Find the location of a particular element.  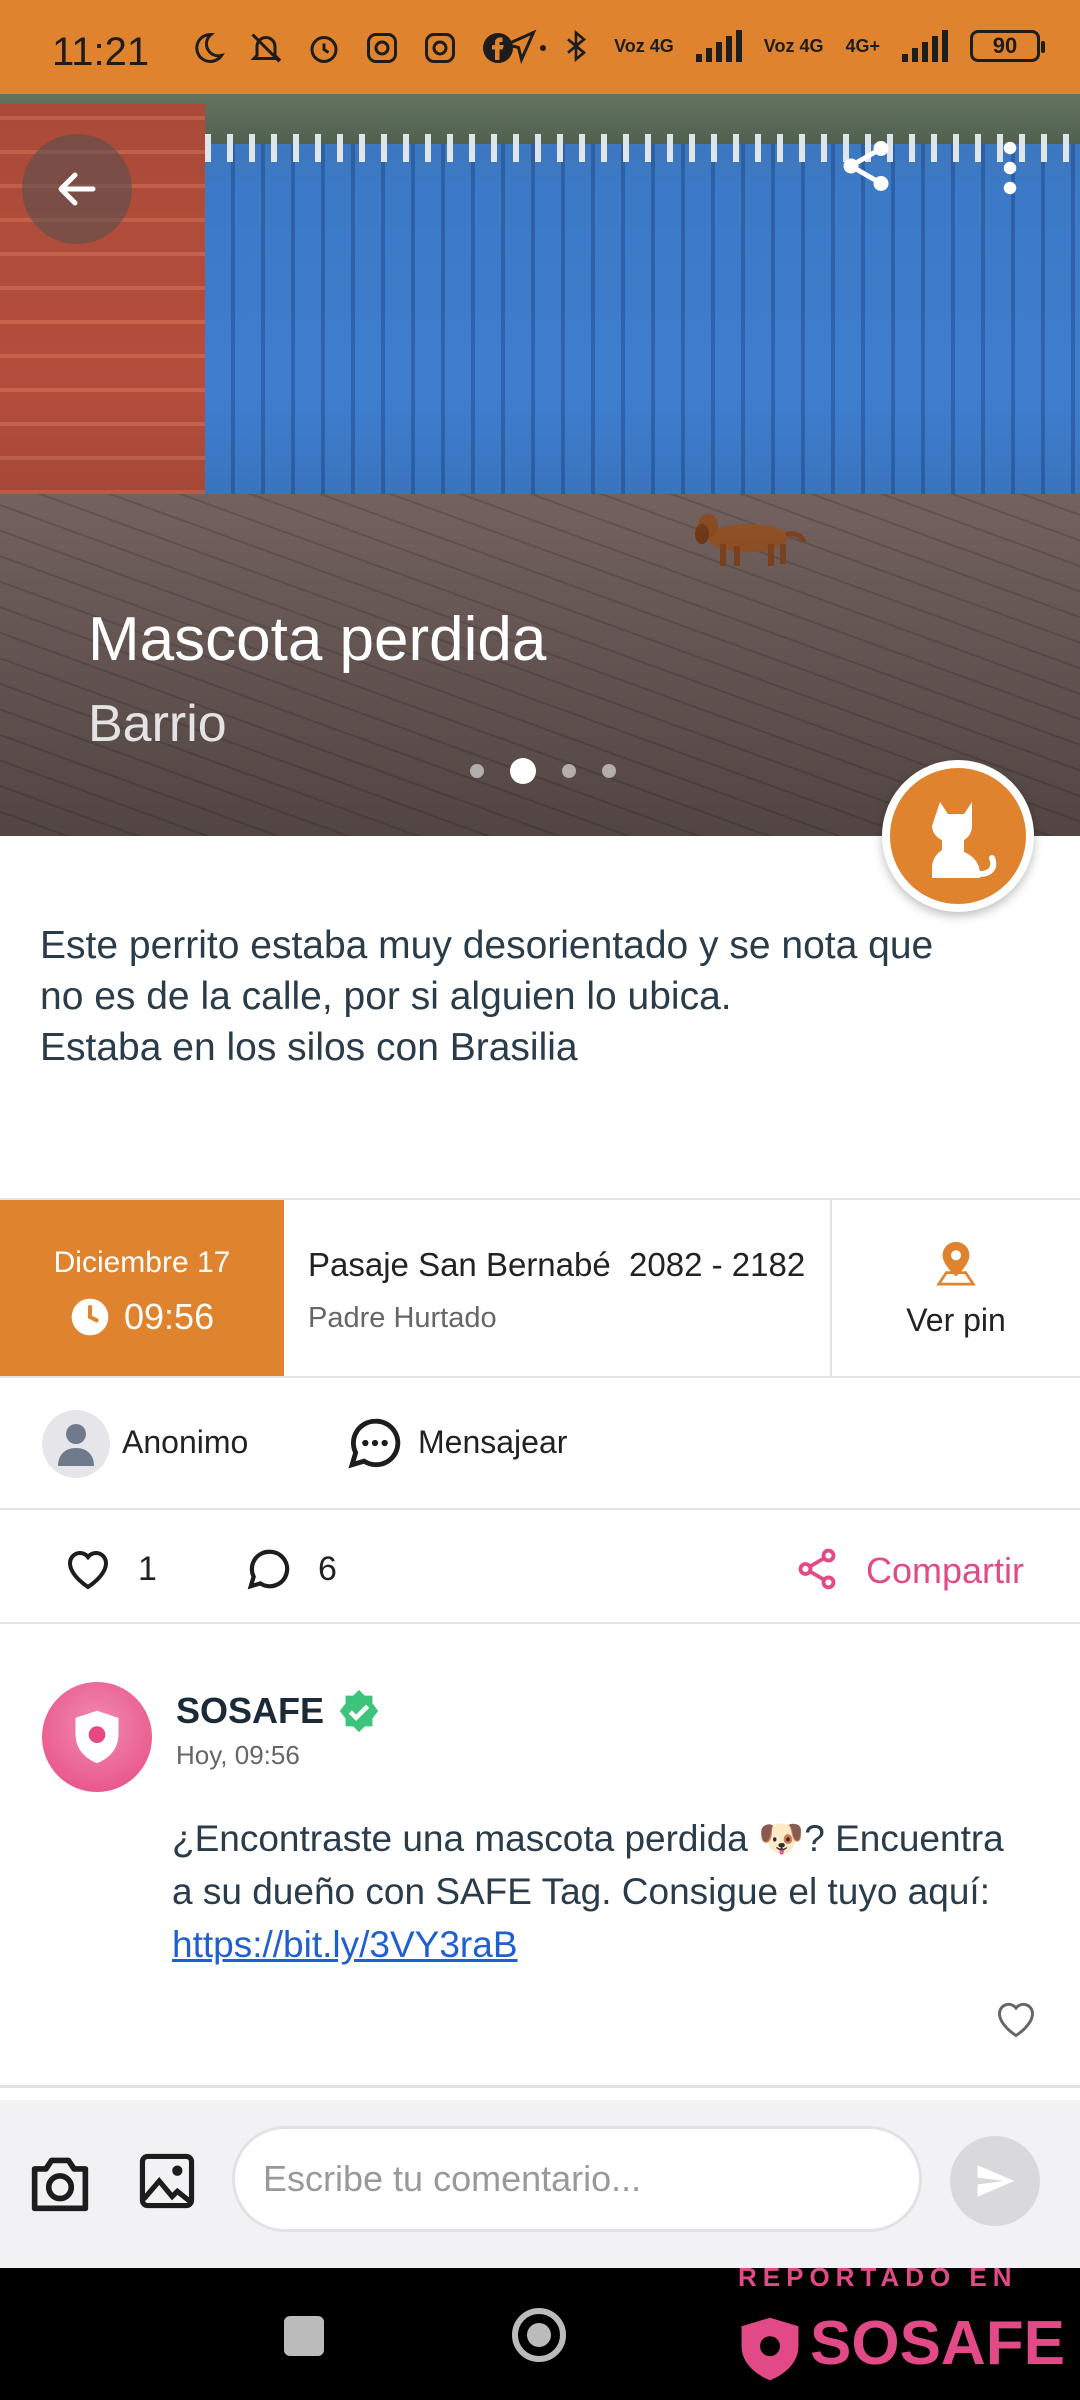

location-arrow-icon is located at coordinates (519, 46).